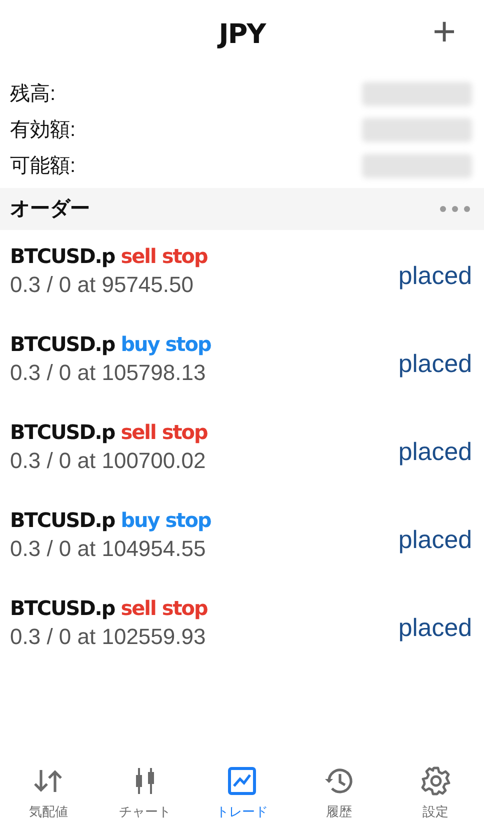 Image resolution: width=484 pixels, height=828 pixels. Describe the element at coordinates (33, 94) in the screenshot. I see `account-label: 残高:` at that location.